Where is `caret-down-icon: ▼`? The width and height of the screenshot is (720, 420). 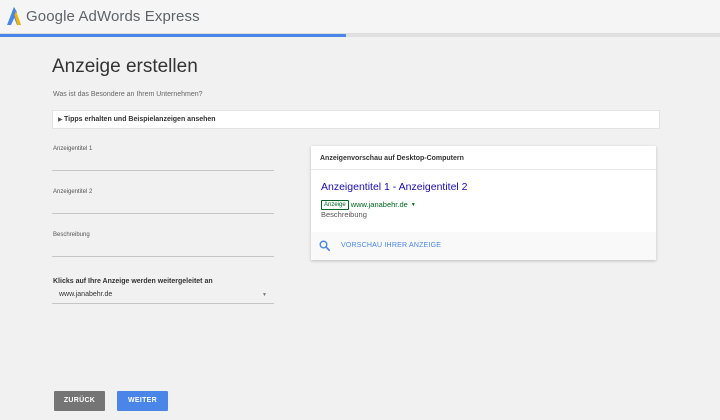 caret-down-icon: ▼ is located at coordinates (413, 204).